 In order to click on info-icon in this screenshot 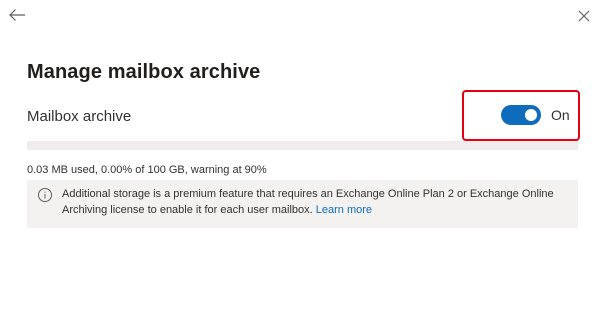, I will do `click(45, 195)`.